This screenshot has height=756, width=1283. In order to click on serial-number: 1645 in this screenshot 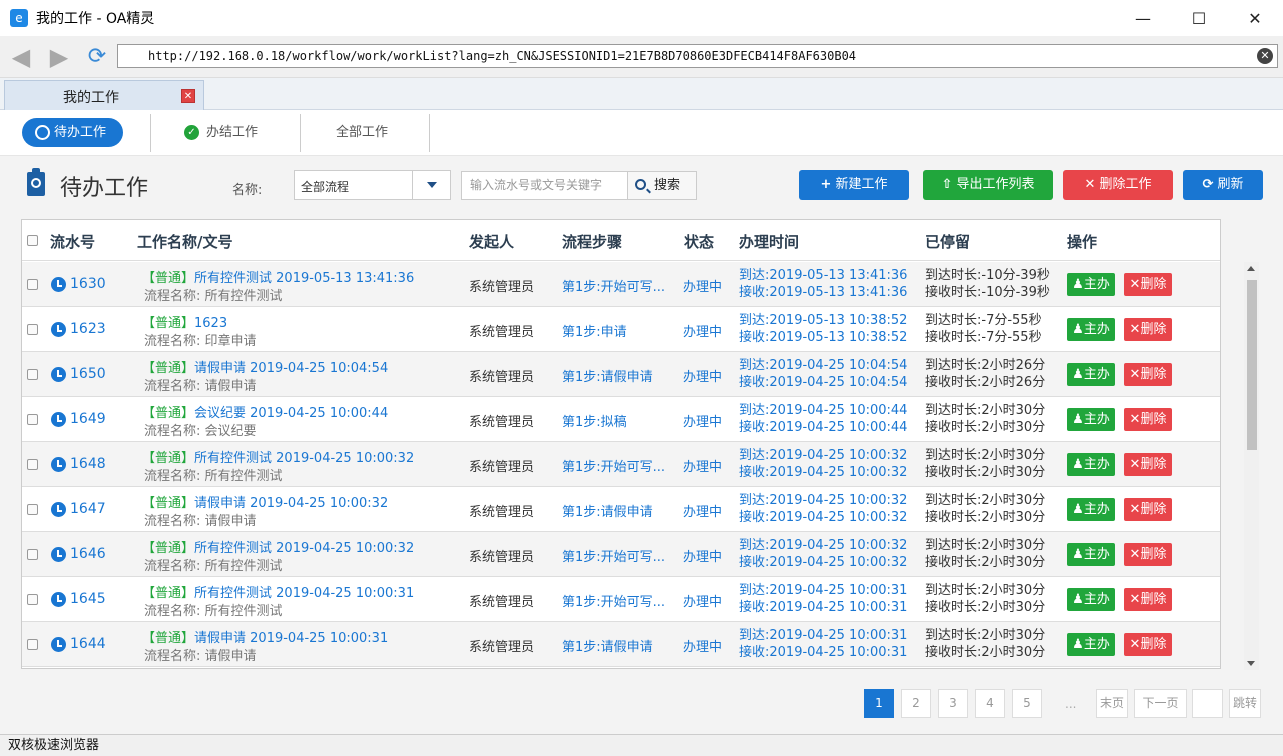, I will do `click(88, 599)`.